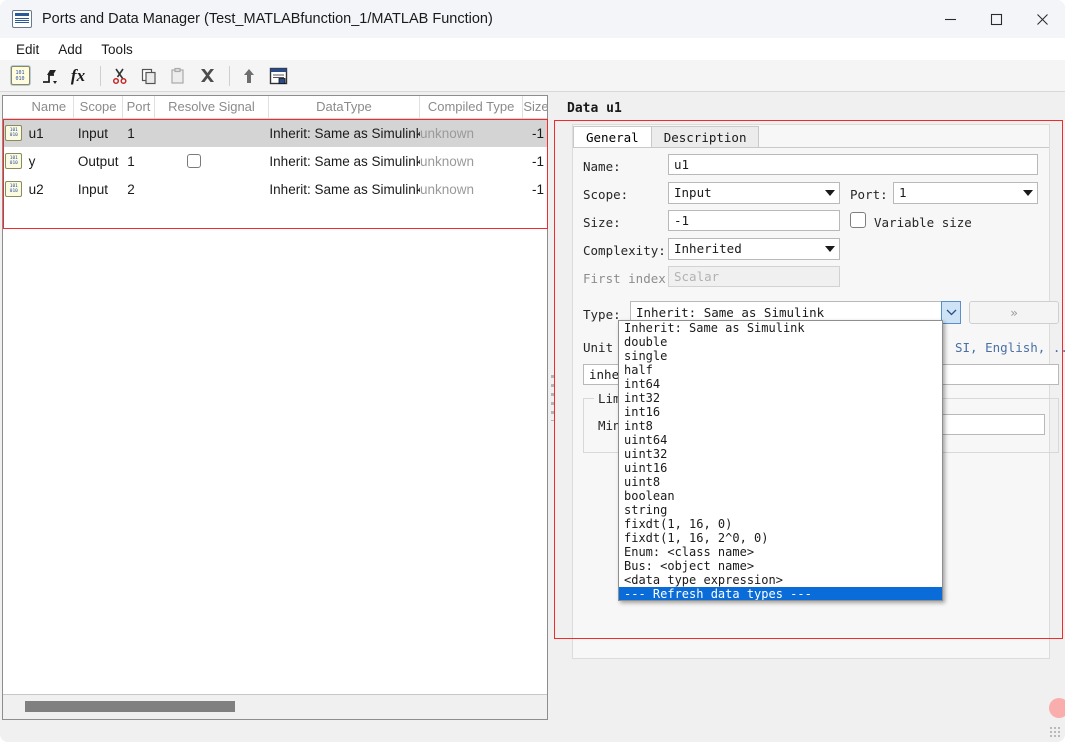 Image resolution: width=1065 pixels, height=742 pixels. I want to click on port-label: Port:, so click(869, 194).